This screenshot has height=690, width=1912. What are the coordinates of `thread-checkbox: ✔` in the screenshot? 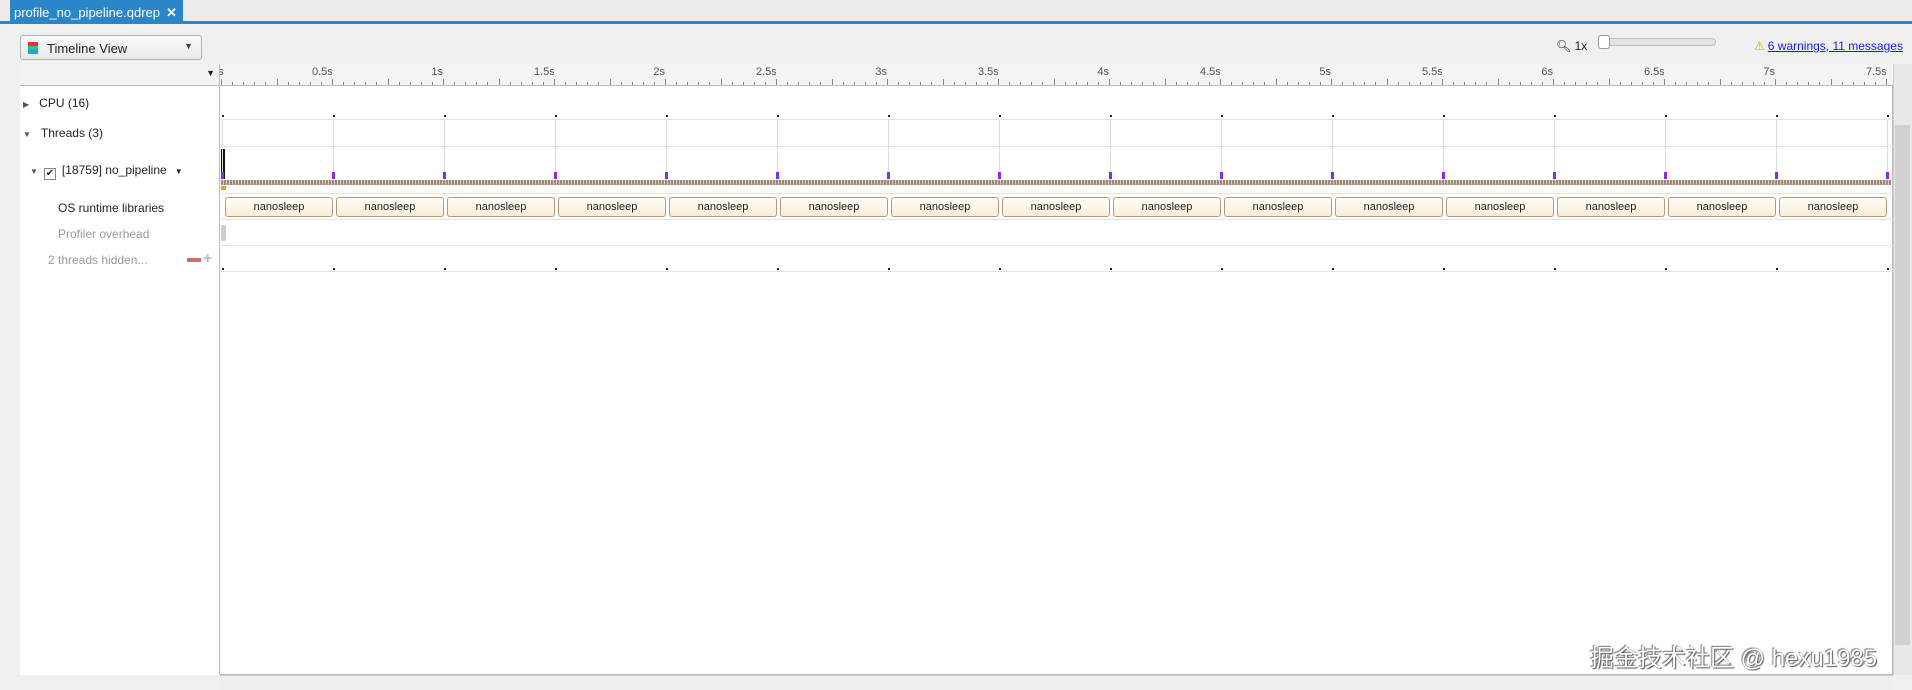 It's located at (49, 174).